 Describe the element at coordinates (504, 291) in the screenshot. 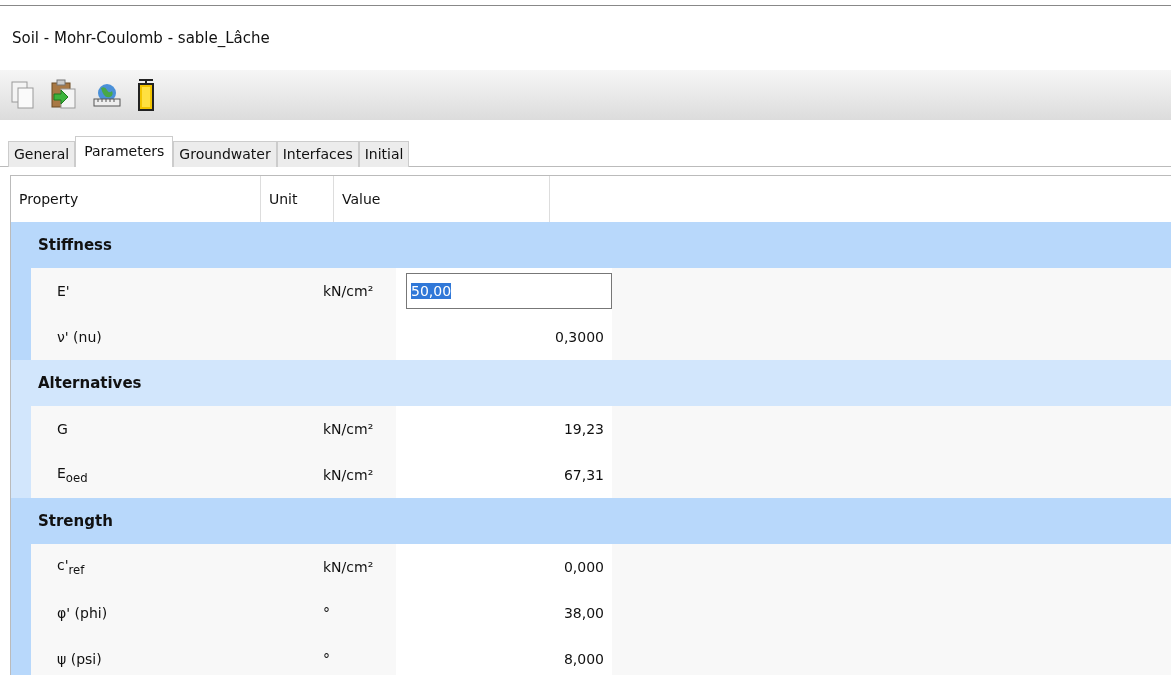

I see `value-field: 50,00` at that location.